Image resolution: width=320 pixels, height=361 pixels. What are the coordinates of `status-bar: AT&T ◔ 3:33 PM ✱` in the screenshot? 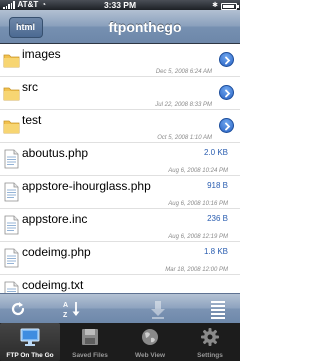 It's located at (120, 5).